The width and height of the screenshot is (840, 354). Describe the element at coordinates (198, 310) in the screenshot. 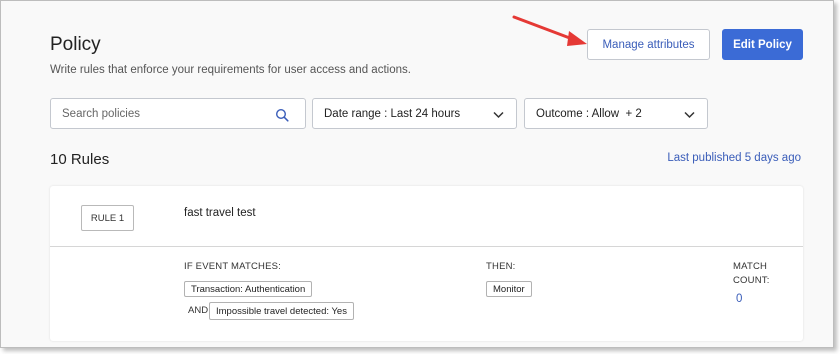

I see `and-label: AND` at that location.